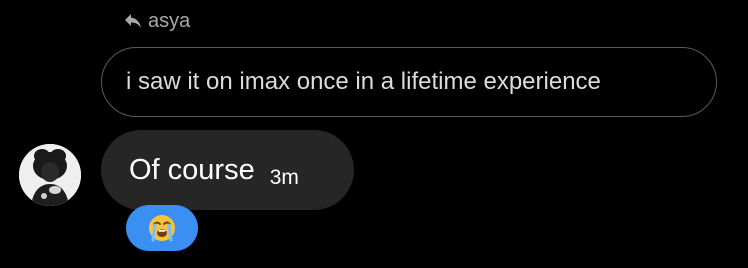 The image size is (748, 268). What do you see at coordinates (192, 169) in the screenshot?
I see `message-text: Of course` at bounding box center [192, 169].